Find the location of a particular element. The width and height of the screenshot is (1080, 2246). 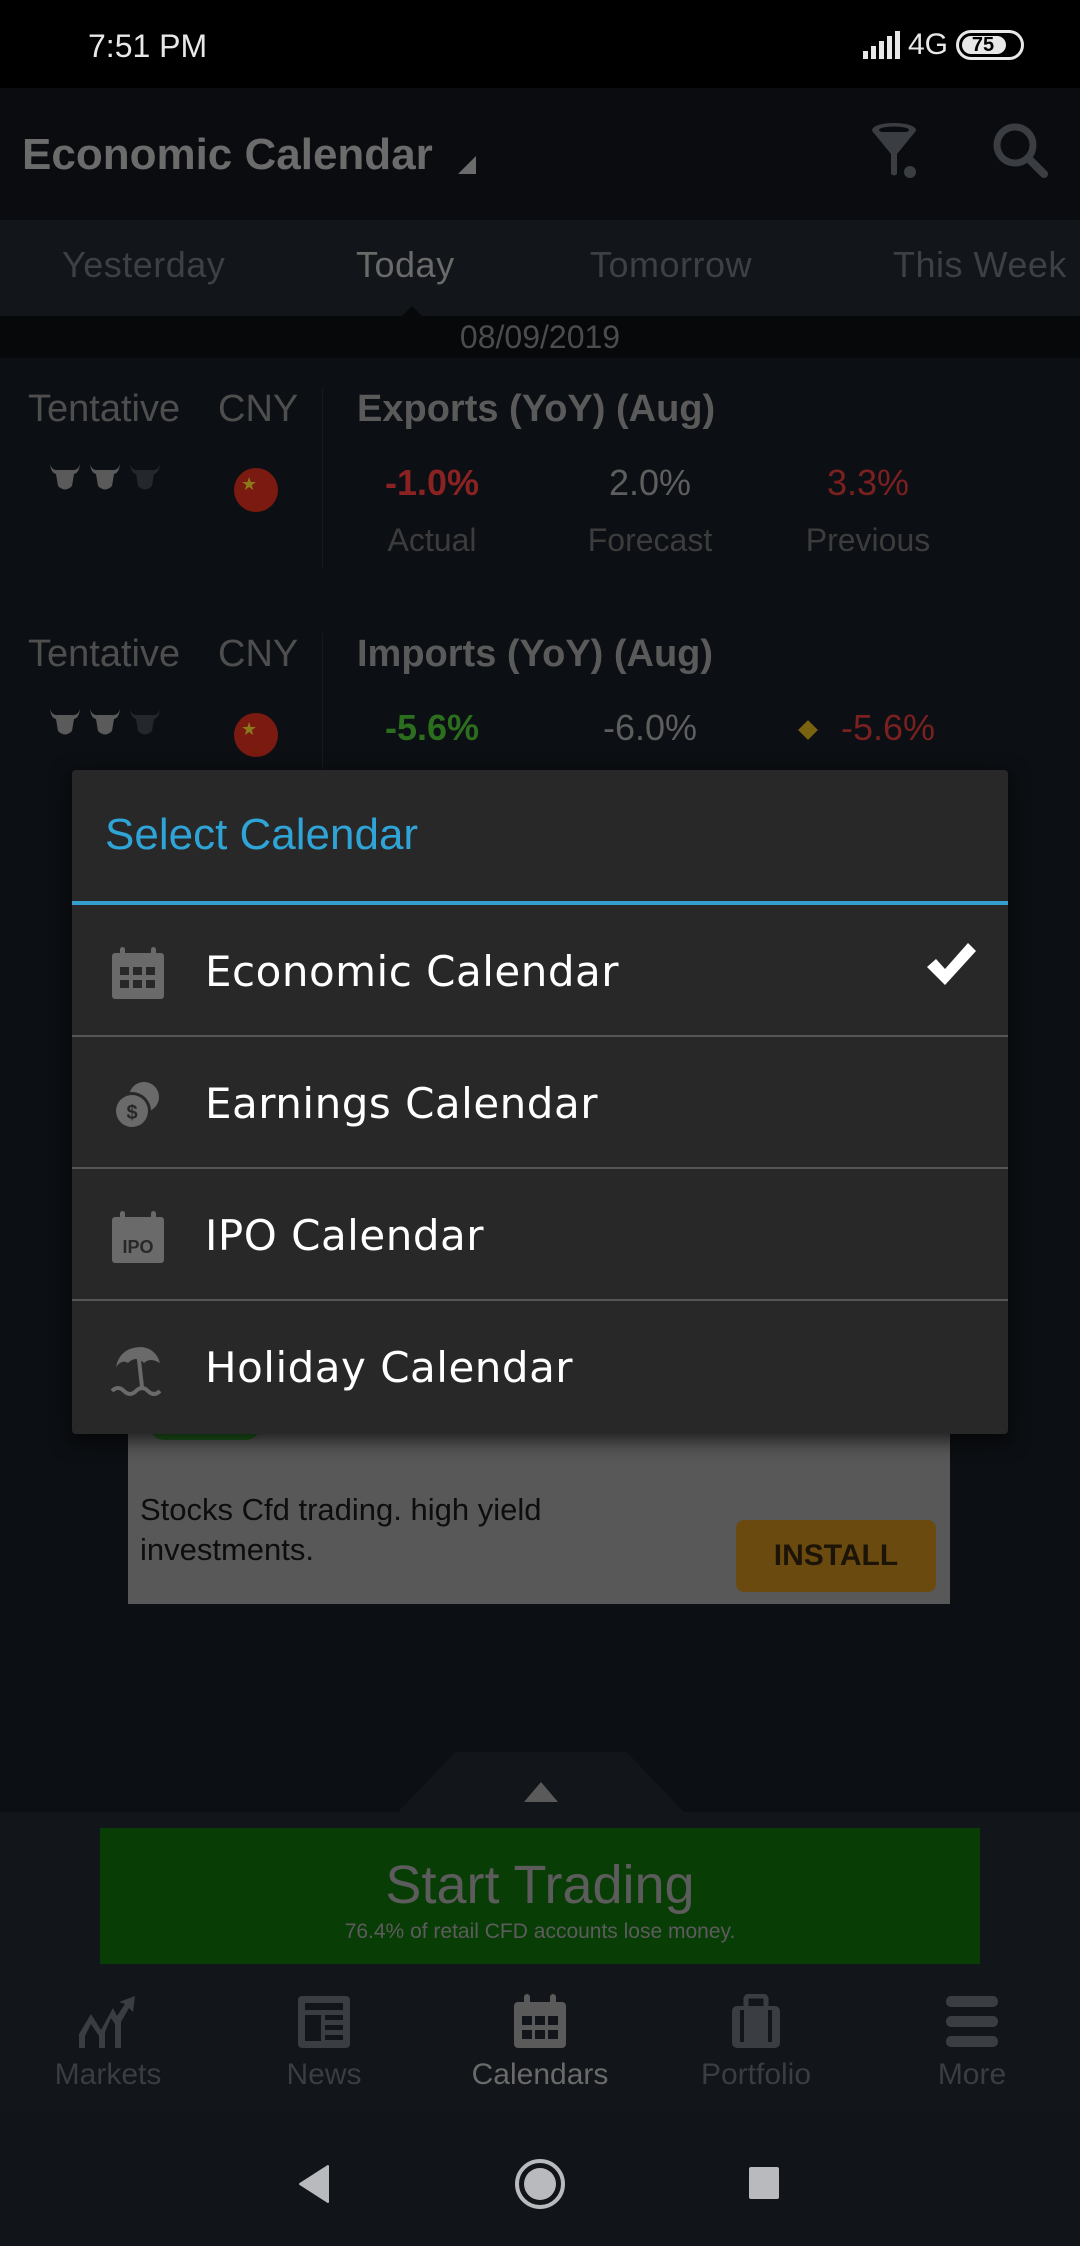

newspaper-icon is located at coordinates (324, 2022).